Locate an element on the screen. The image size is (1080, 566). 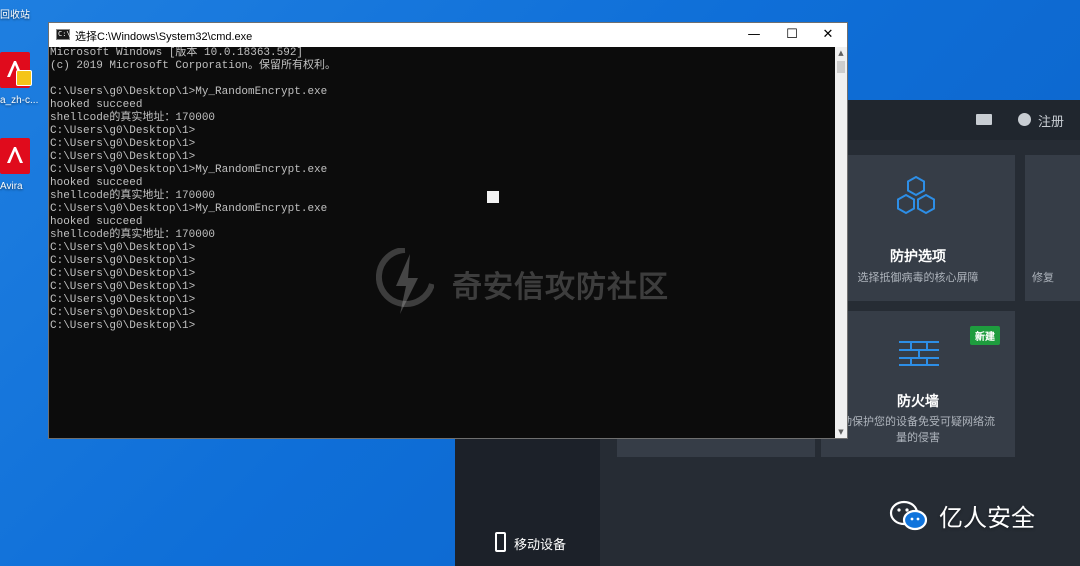
recycle-bin-label: 回收站 is located at coordinates (15, 13).